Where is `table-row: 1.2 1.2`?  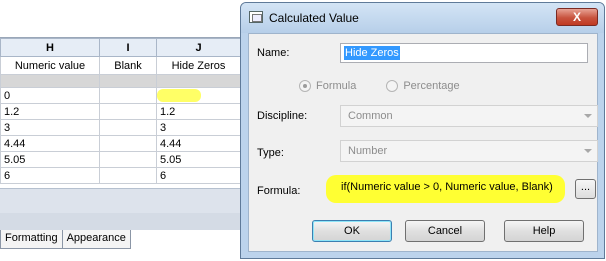
table-row: 1.2 1.2 is located at coordinates (120, 111).